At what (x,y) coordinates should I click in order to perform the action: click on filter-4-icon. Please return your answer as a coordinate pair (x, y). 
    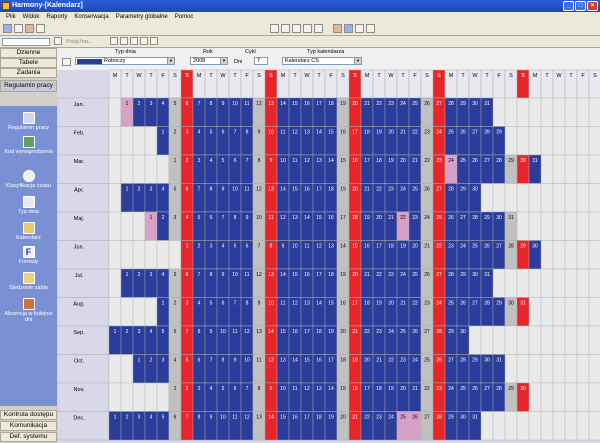
    Looking at the image, I should click on (318, 28).